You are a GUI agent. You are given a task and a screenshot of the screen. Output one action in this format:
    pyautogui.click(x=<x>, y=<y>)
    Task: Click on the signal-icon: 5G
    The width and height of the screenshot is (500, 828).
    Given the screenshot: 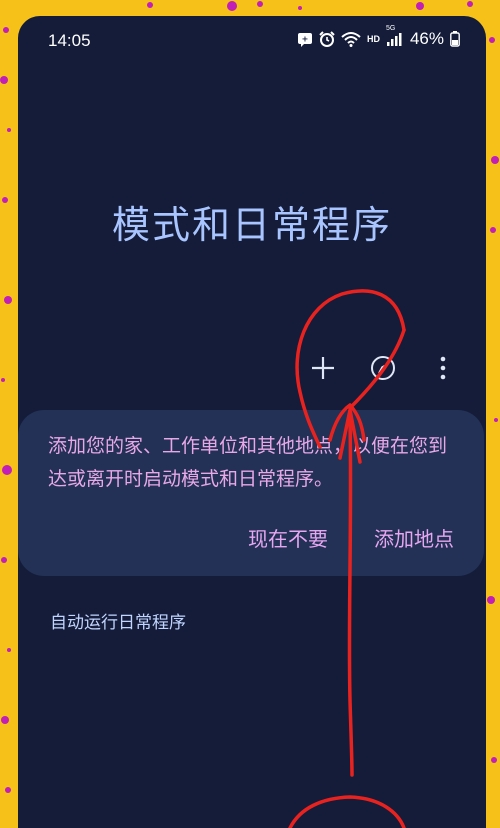 What is the action you would take?
    pyautogui.click(x=394, y=36)
    